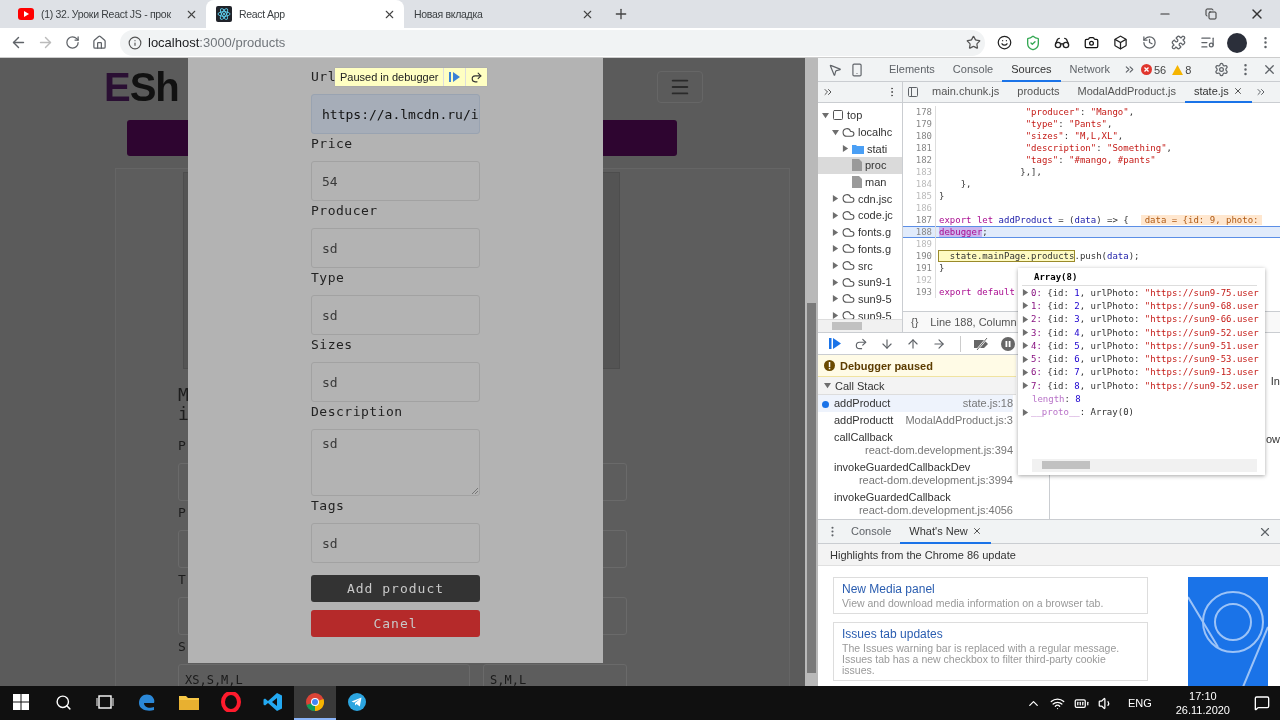 Image resolution: width=1280 pixels, height=720 pixels. What do you see at coordinates (973, 42) in the screenshot?
I see `star-icon` at bounding box center [973, 42].